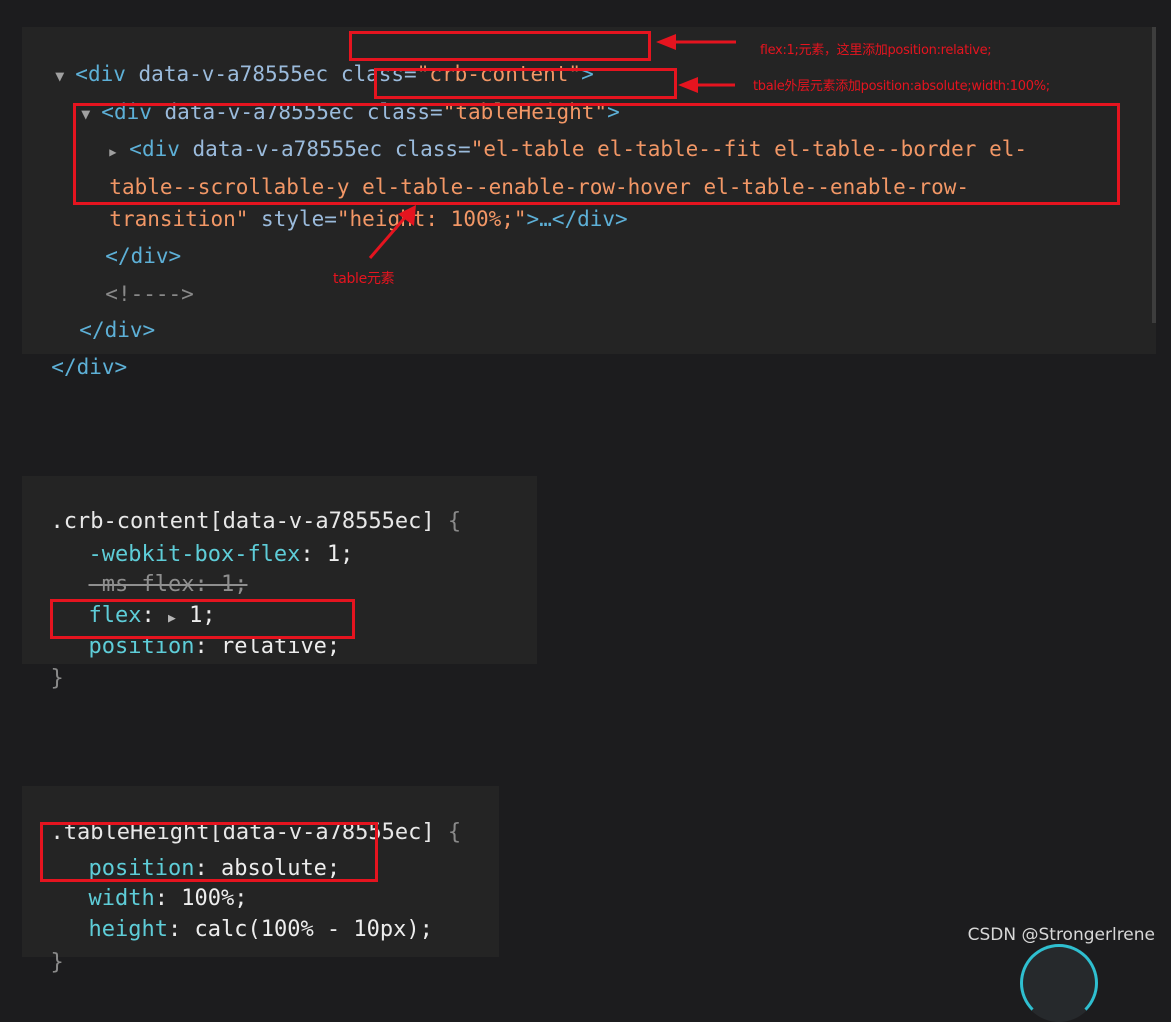 The width and height of the screenshot is (1171, 1022). Describe the element at coordinates (389, 236) in the screenshot. I see `arrow-line-table` at that location.